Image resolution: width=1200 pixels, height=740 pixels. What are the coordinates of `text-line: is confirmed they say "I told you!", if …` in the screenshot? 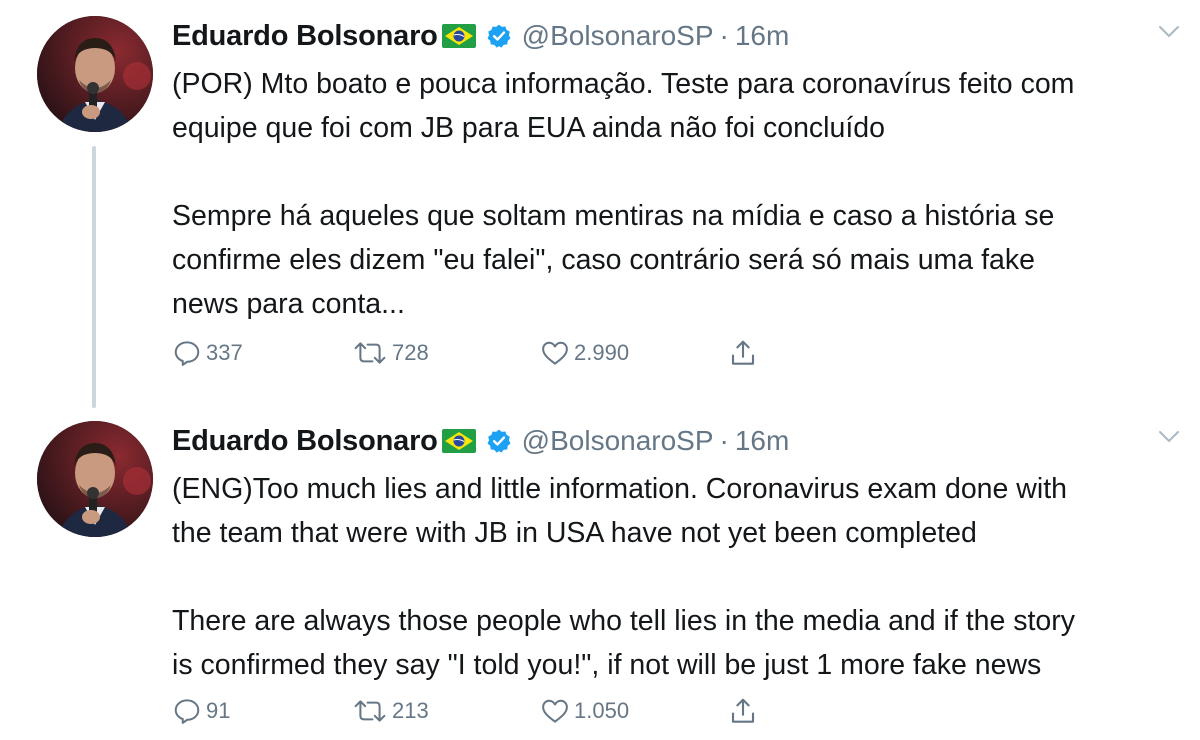 It's located at (607, 665).